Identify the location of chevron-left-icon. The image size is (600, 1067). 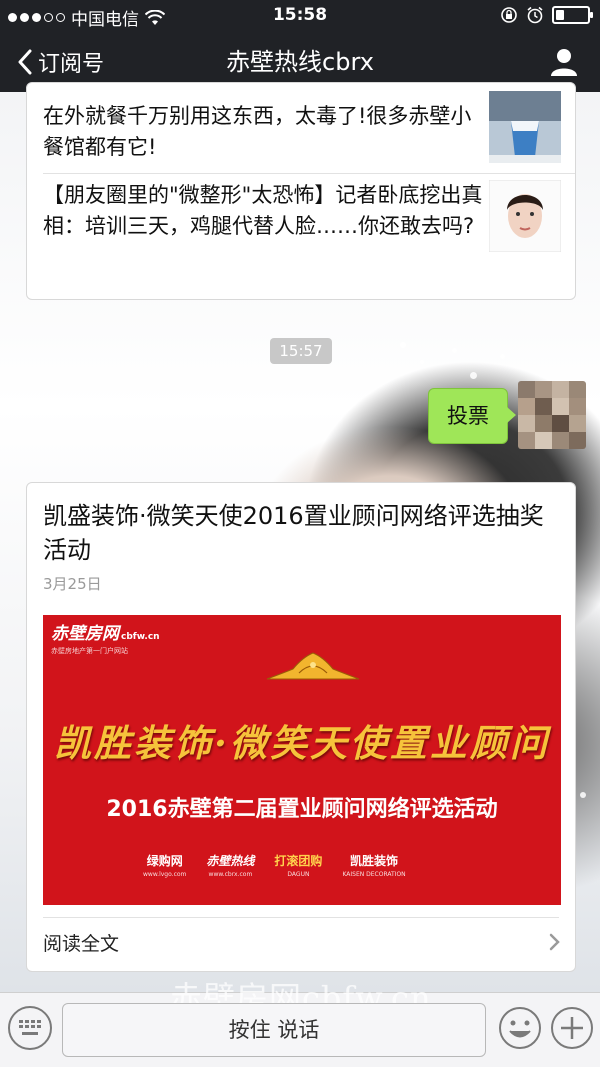
(25, 62).